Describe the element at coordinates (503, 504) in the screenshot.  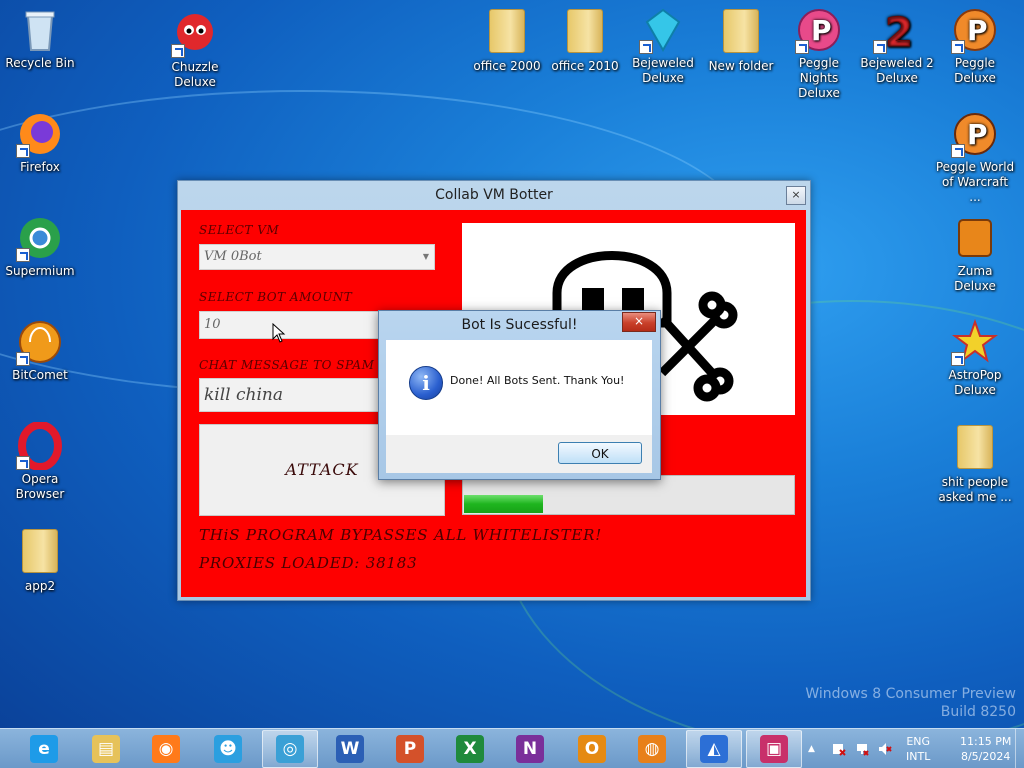
I see `progress-fill` at that location.